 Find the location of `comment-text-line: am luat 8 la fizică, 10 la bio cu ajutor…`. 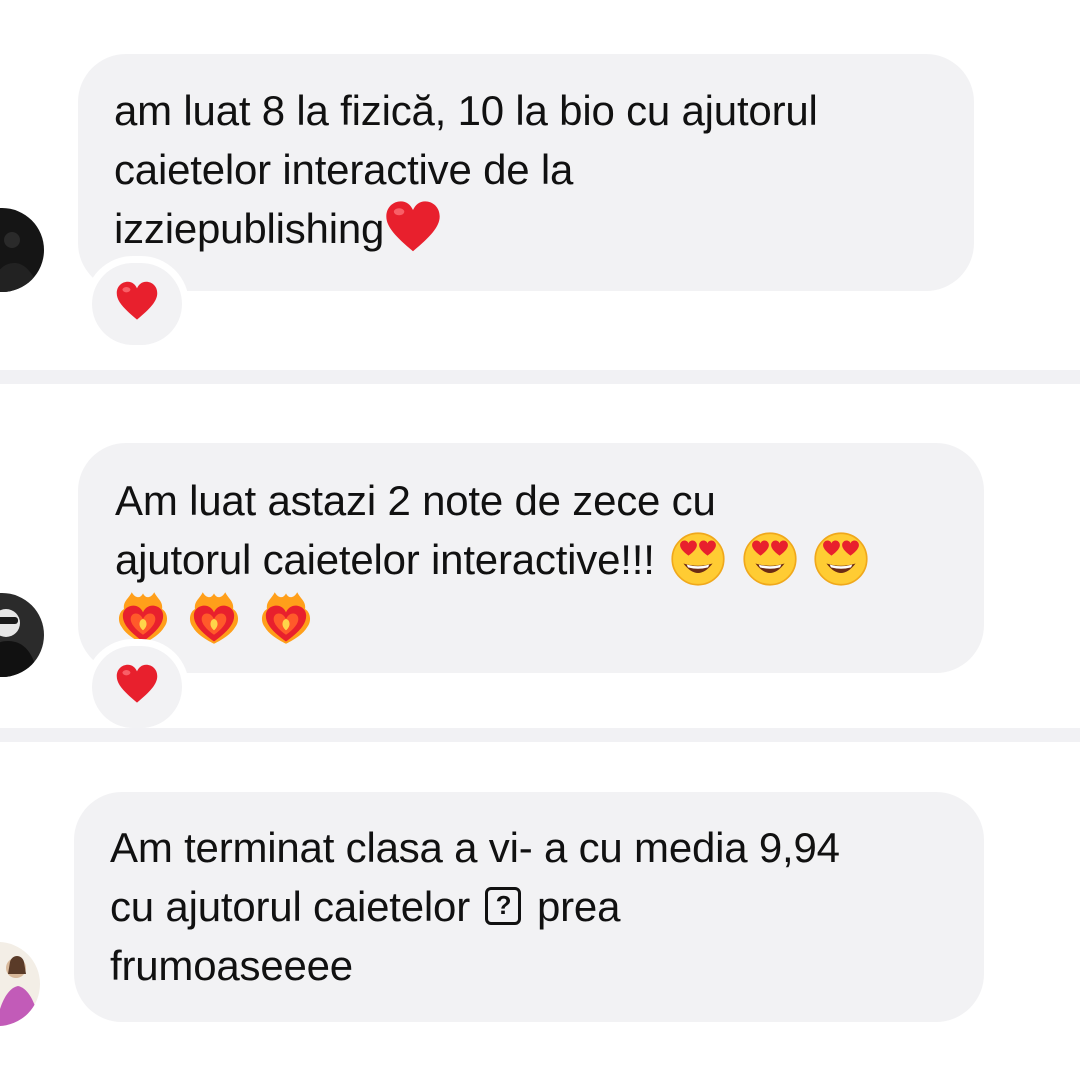

comment-text-line: am luat 8 la fizică, 10 la bio cu ajutor… is located at coordinates (466, 110).